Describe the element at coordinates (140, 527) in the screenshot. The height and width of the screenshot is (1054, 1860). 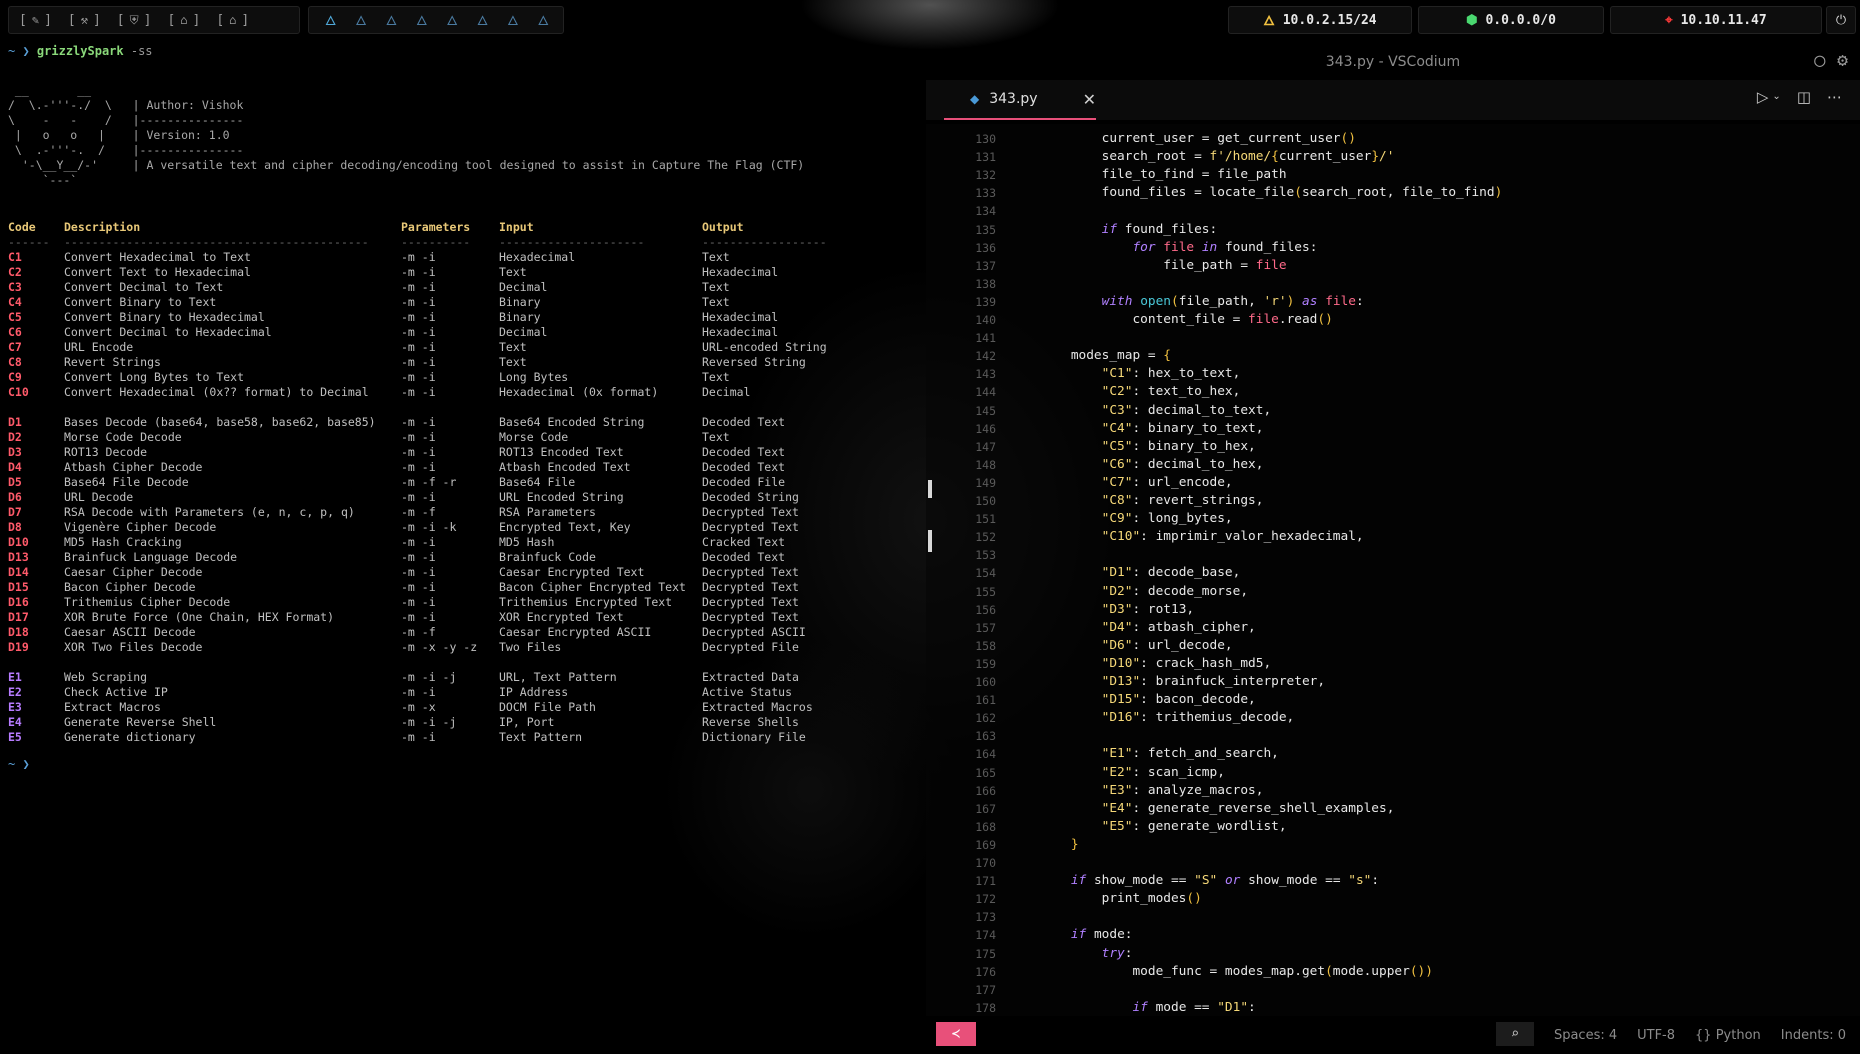
I see `mode-description: Vigenère Cipher Decode` at that location.